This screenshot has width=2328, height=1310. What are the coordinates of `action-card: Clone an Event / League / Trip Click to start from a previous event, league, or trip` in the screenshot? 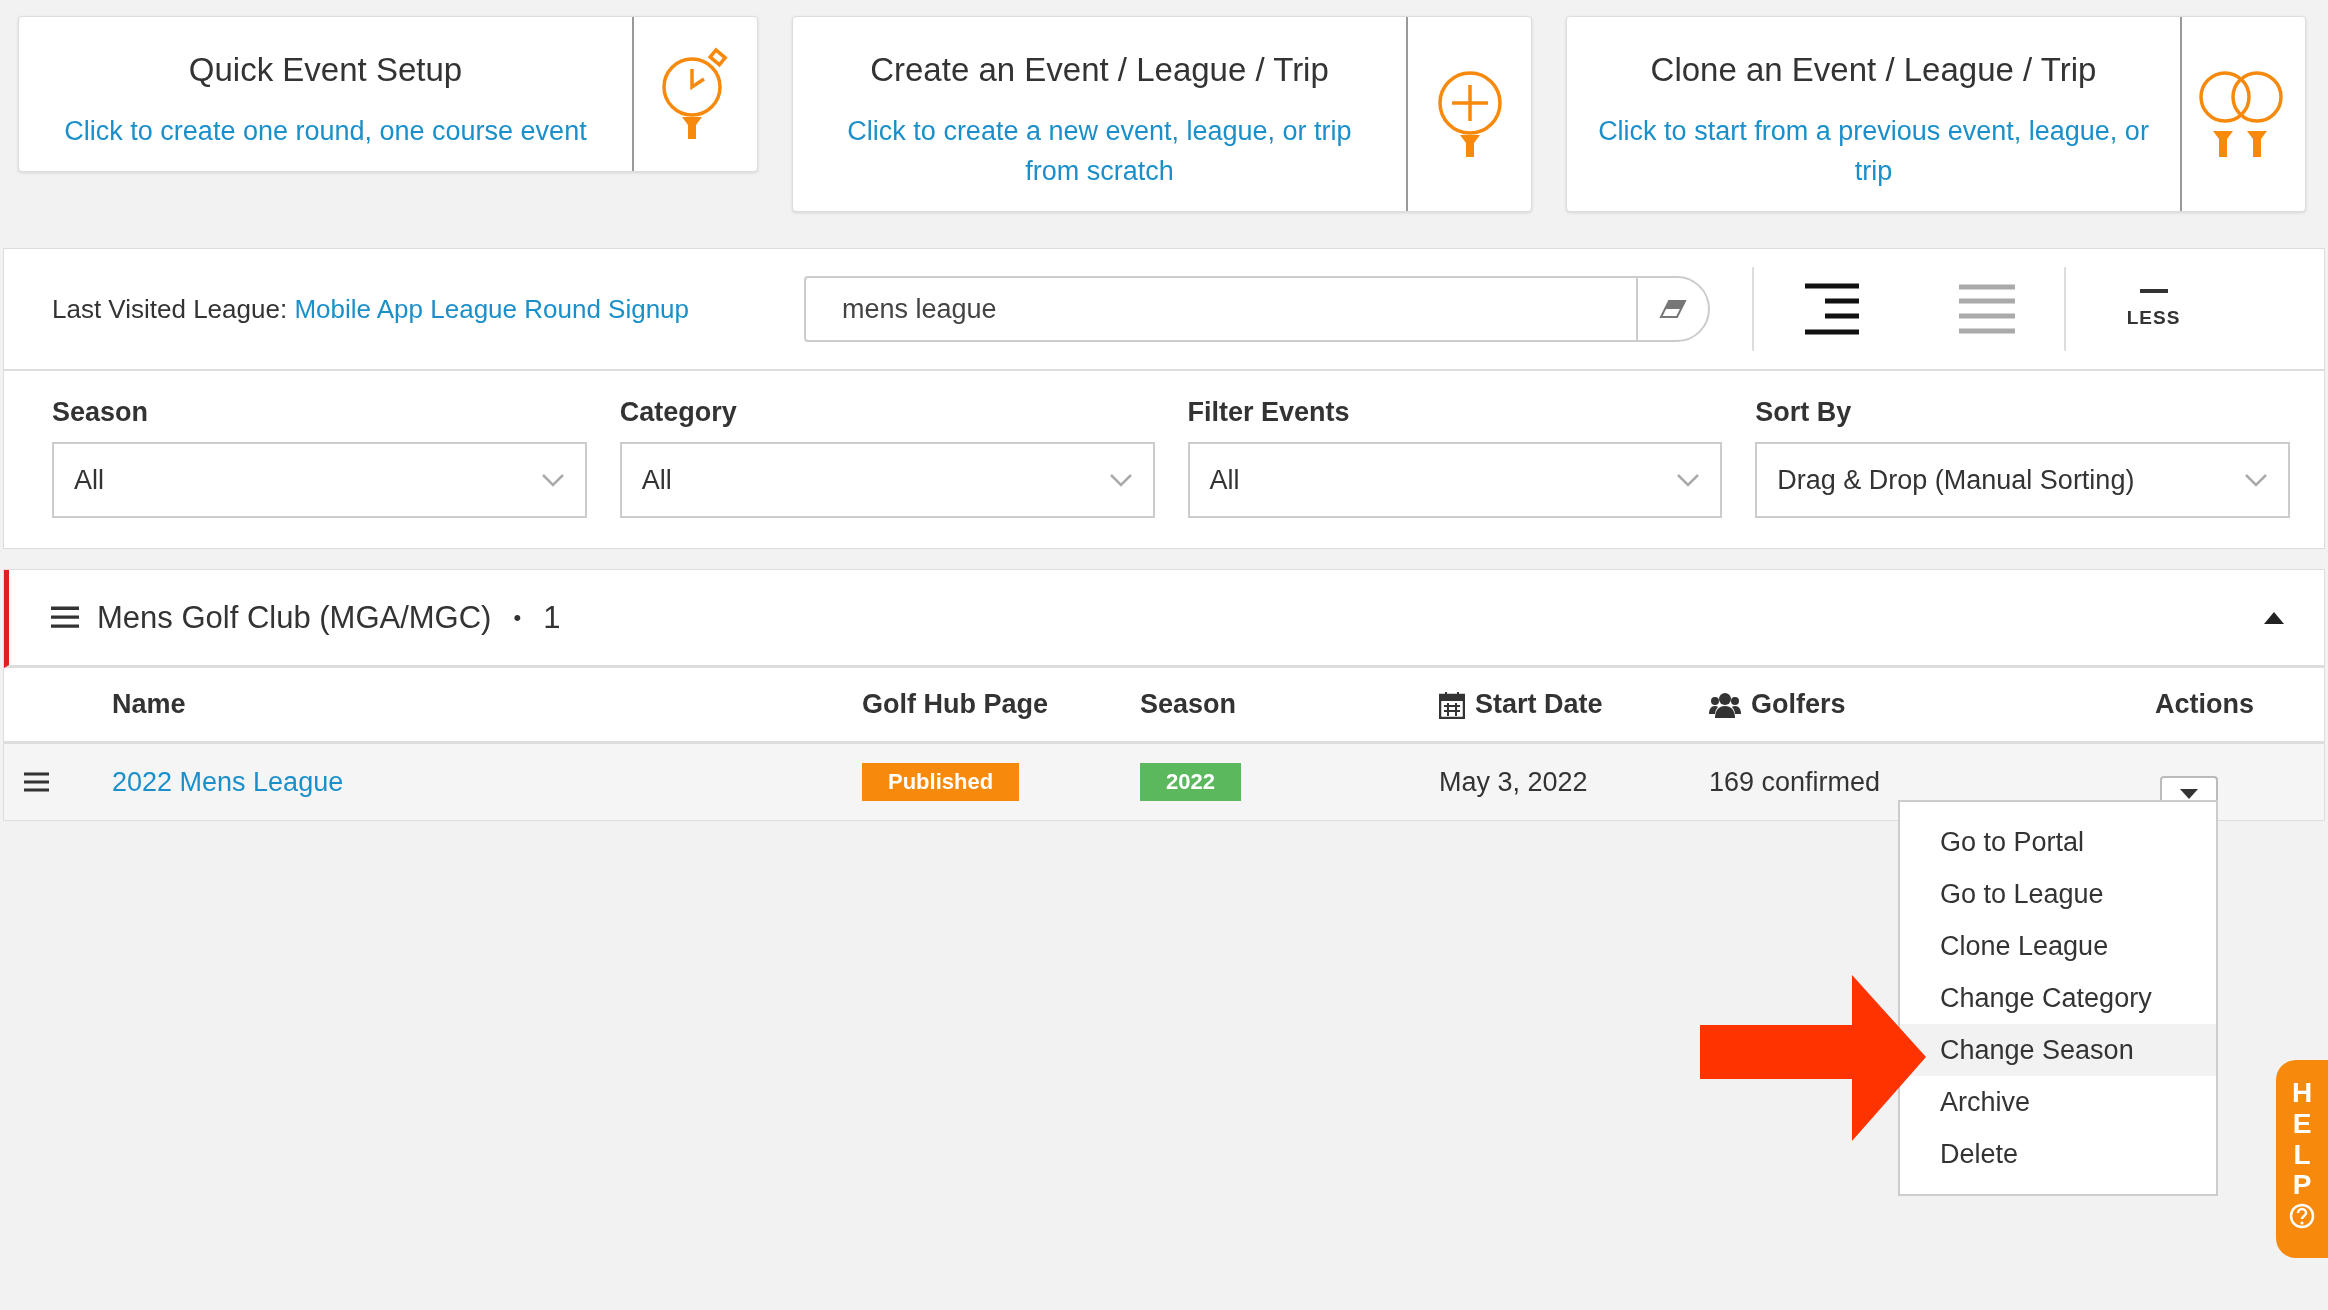 It's located at (1936, 114).